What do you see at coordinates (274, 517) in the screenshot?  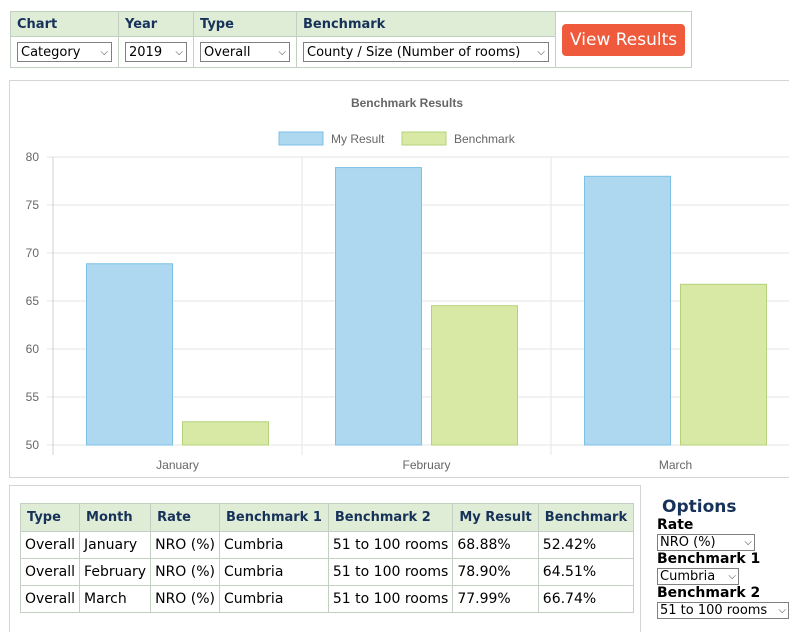 I see `col-header-benchmark-1: Benchmark 1` at bounding box center [274, 517].